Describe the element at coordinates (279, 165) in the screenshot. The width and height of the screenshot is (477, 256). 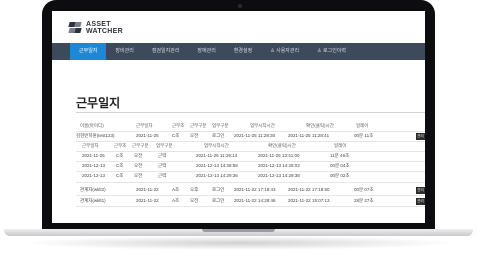
I see `cell-confirm: 2021-12-13 14:29:02` at that location.